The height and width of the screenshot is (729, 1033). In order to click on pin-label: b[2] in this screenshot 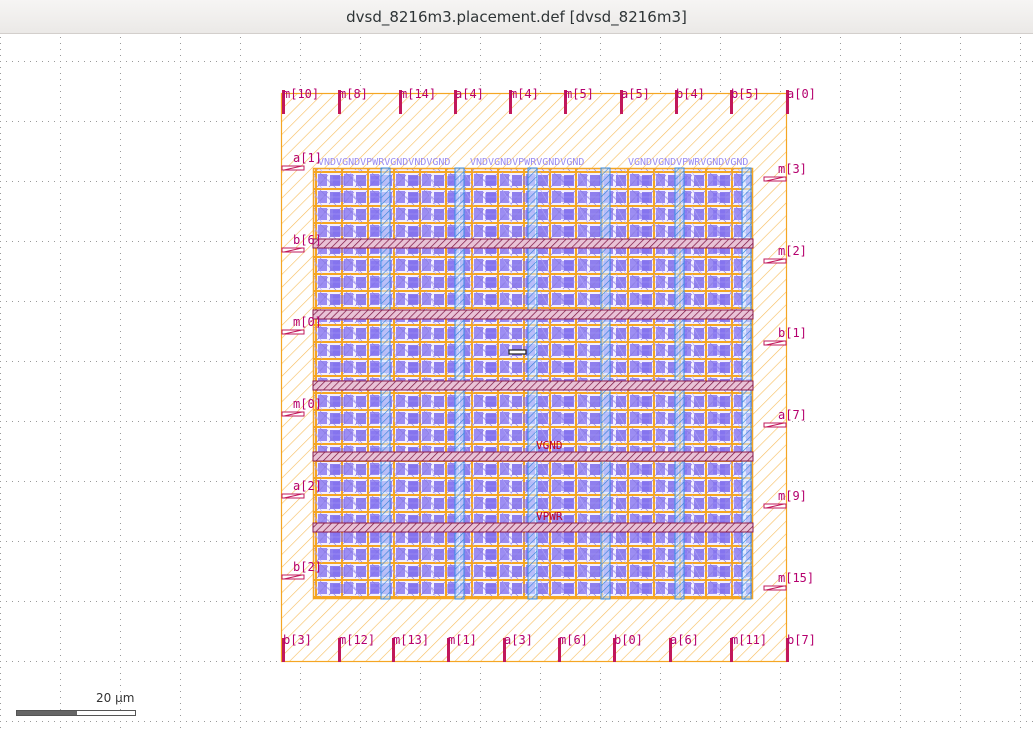, I will do `click(307, 567)`.